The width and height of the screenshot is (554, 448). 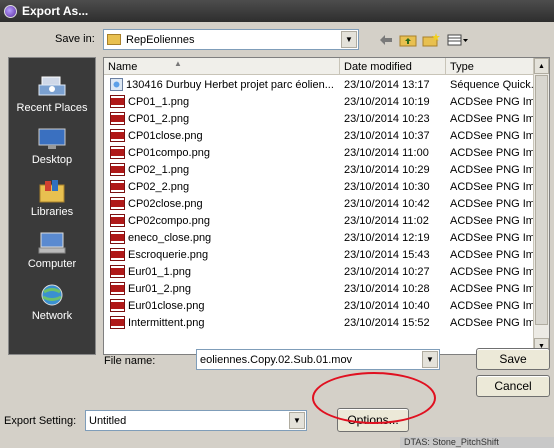 I want to click on scroll-thumb, so click(x=541, y=200).